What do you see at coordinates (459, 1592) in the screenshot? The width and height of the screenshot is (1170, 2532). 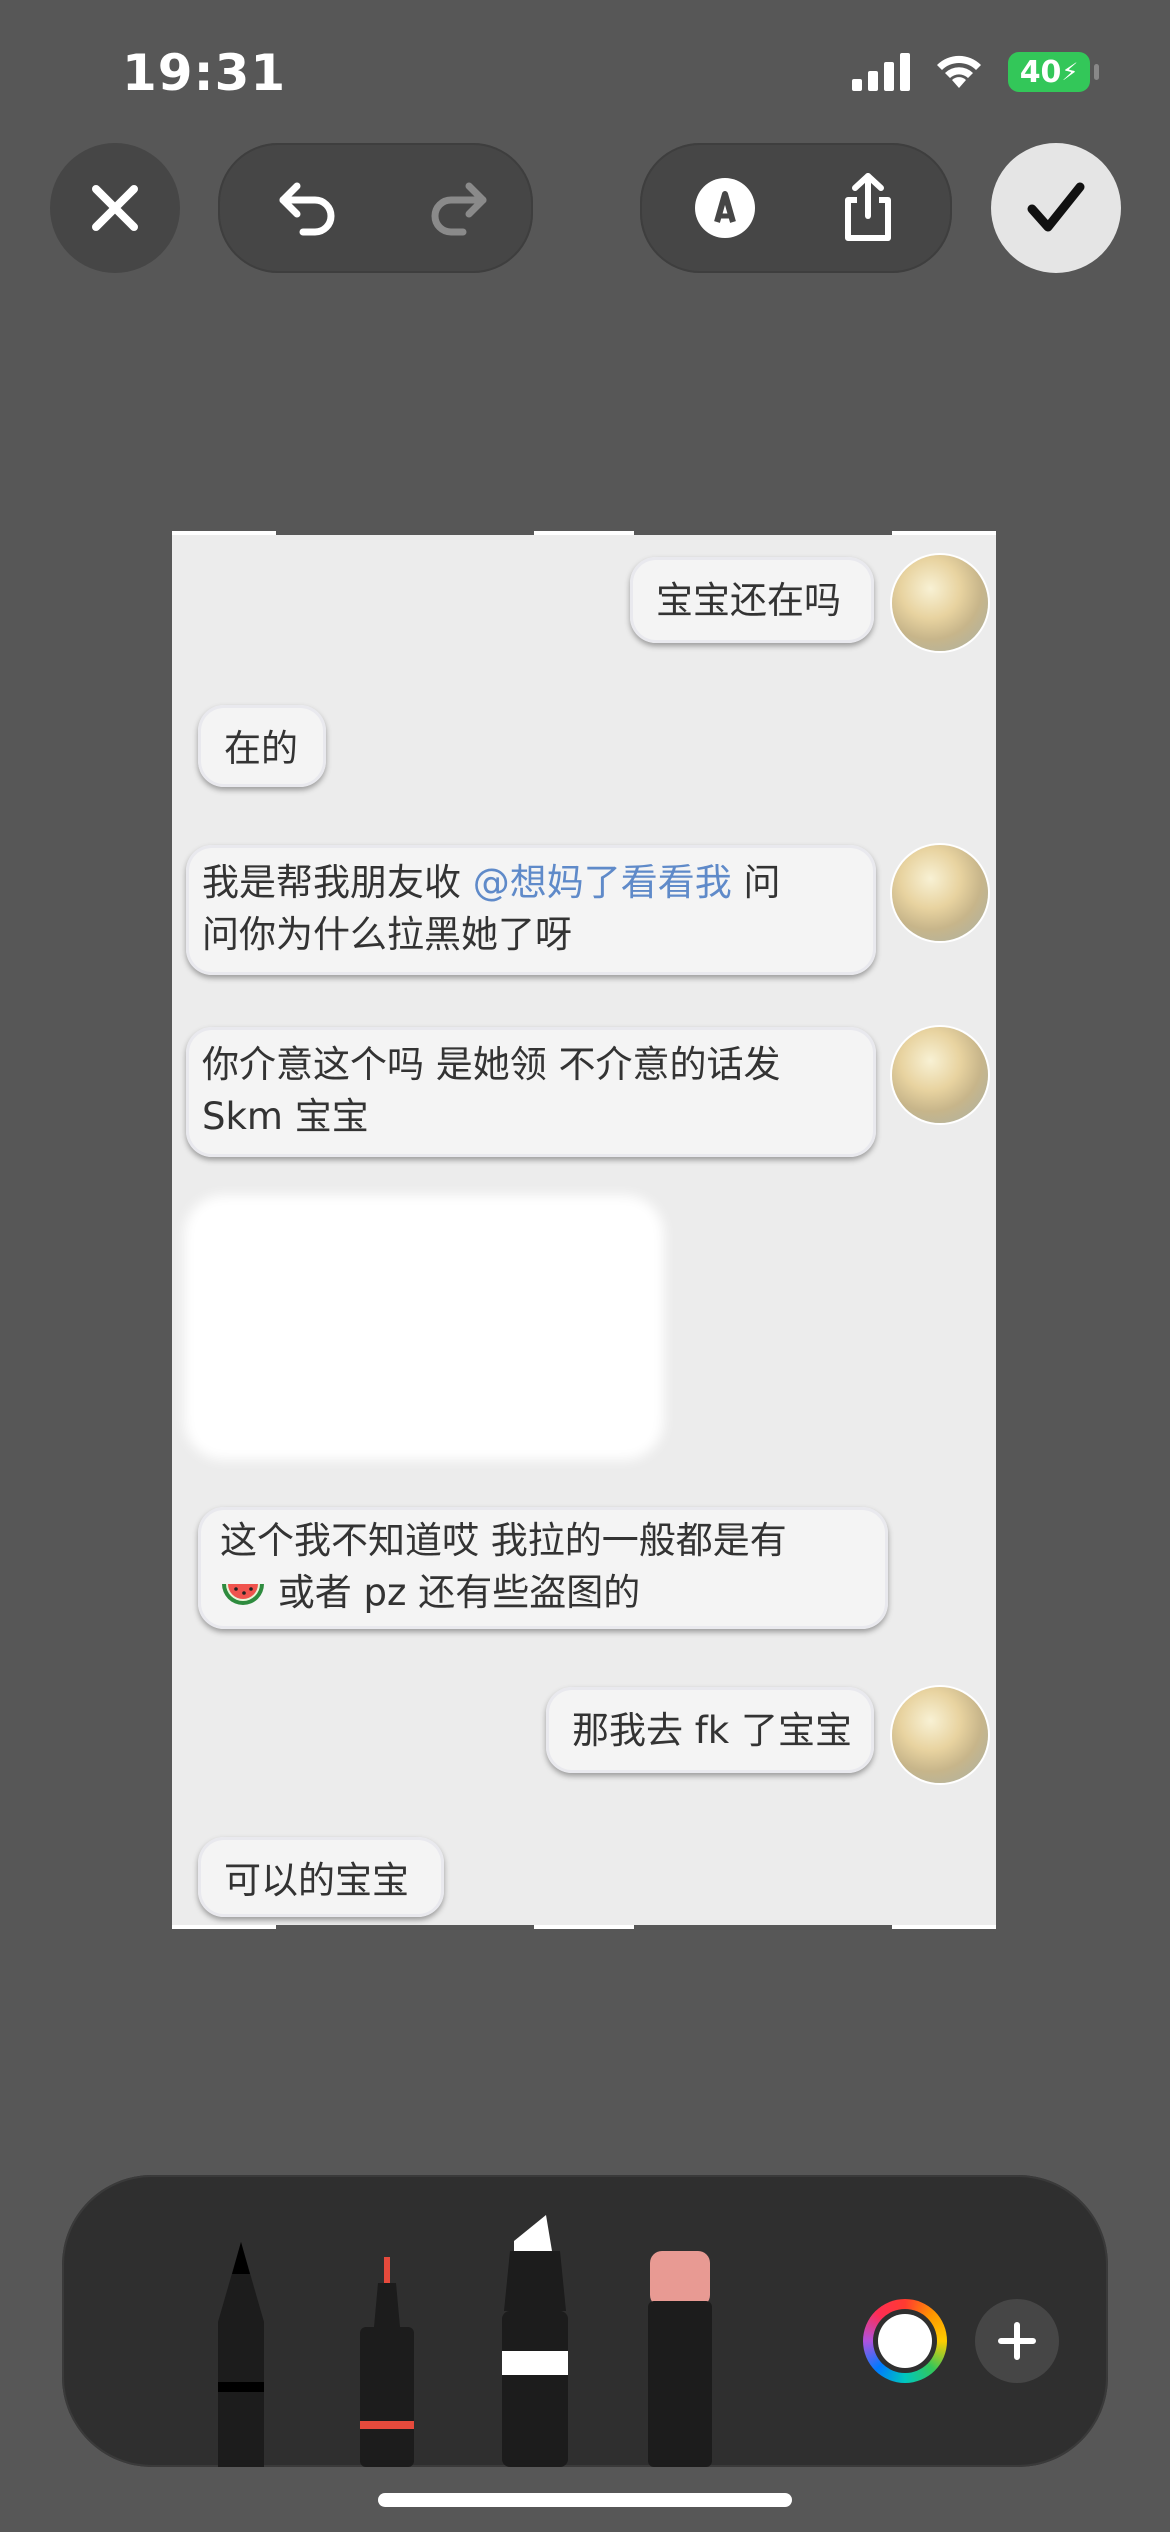 I see `message-text: 或者 pz 还有些盗图的` at bounding box center [459, 1592].